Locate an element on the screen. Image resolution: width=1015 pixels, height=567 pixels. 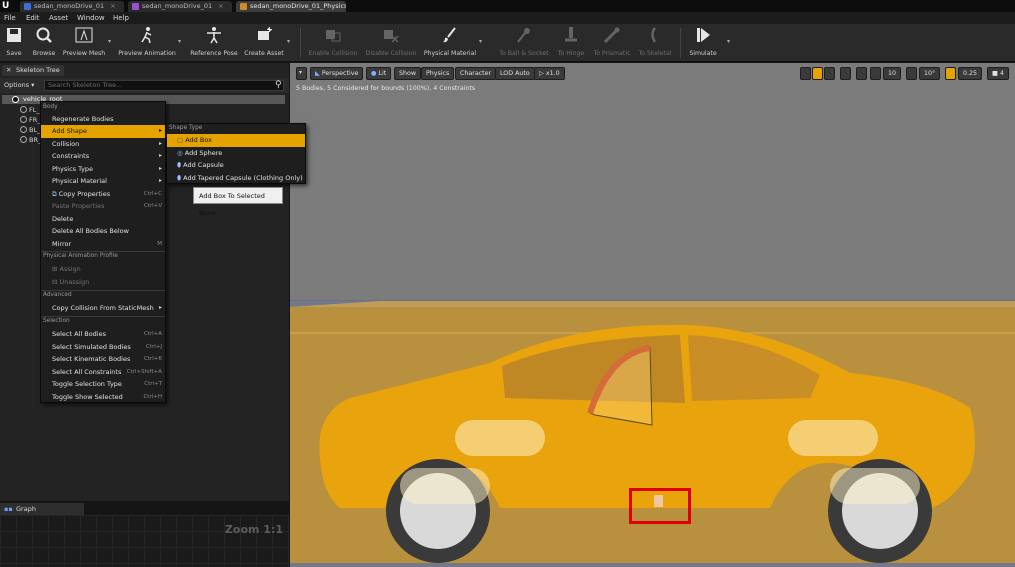
physics-label: Physics is located at coordinates (438, 73).